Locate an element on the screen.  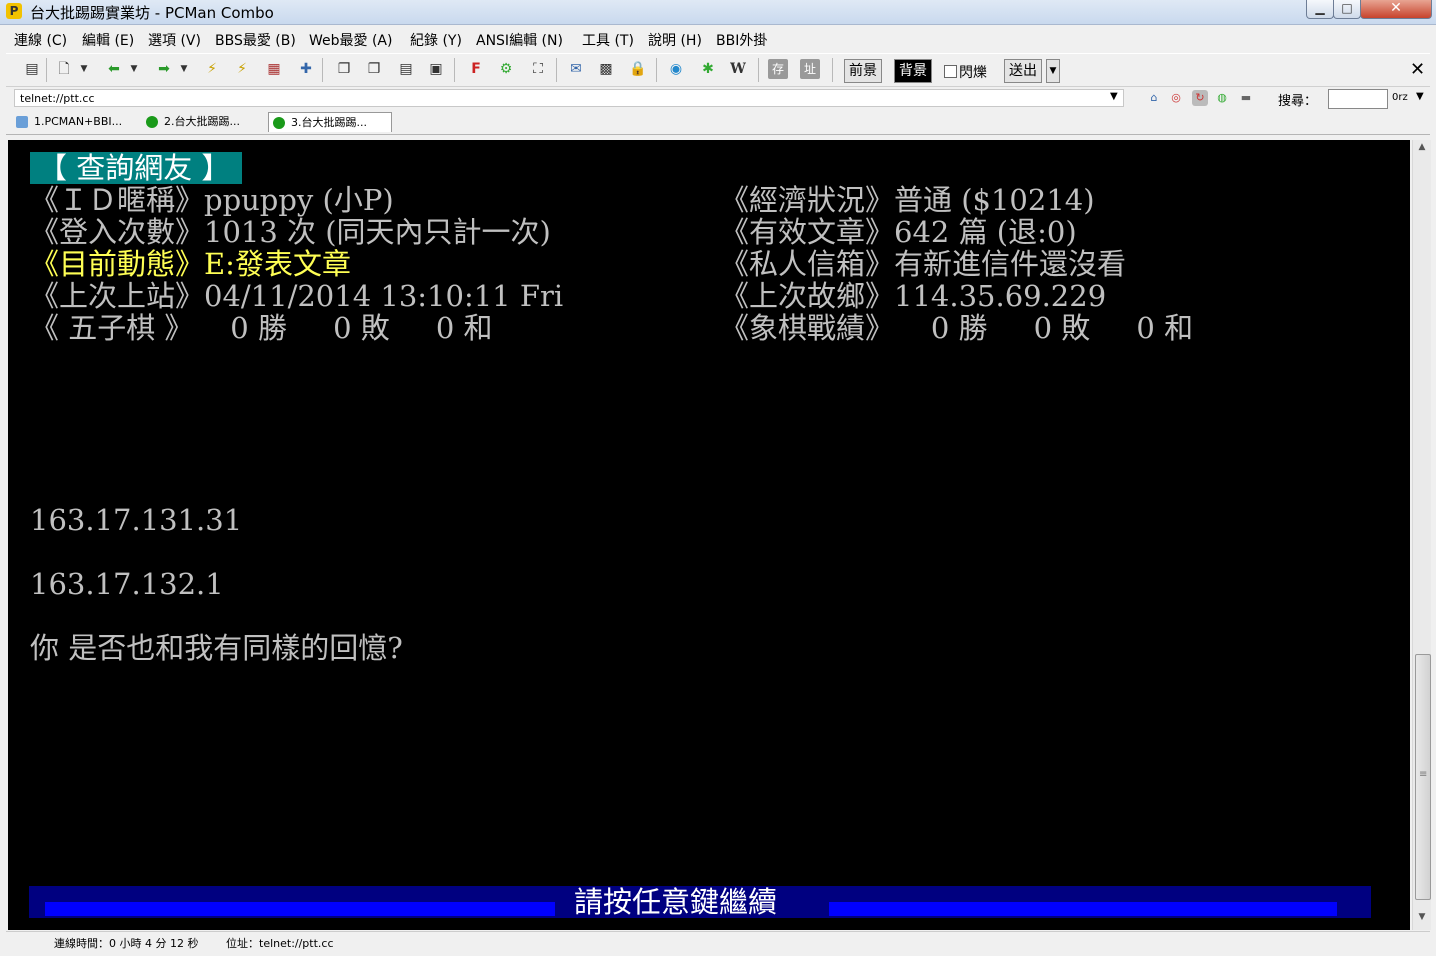
menu-web-favorites: Web最愛 (A) is located at coordinates (350, 40).